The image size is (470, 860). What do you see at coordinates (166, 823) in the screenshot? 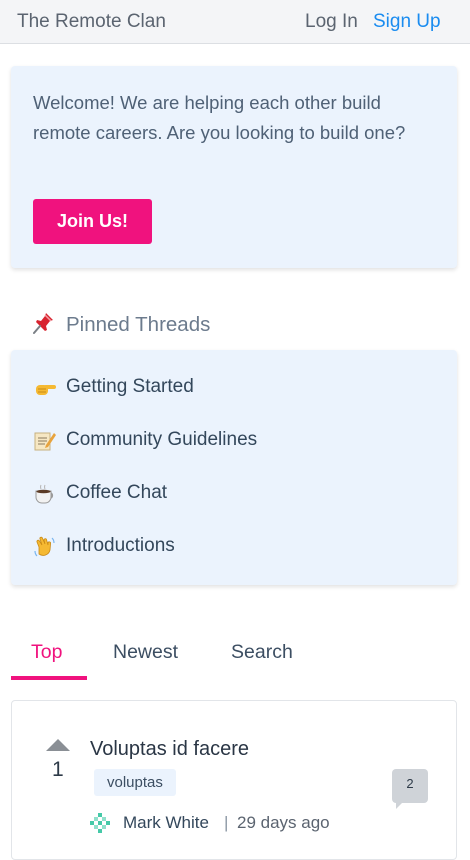
I see `post-author: Mark White` at bounding box center [166, 823].